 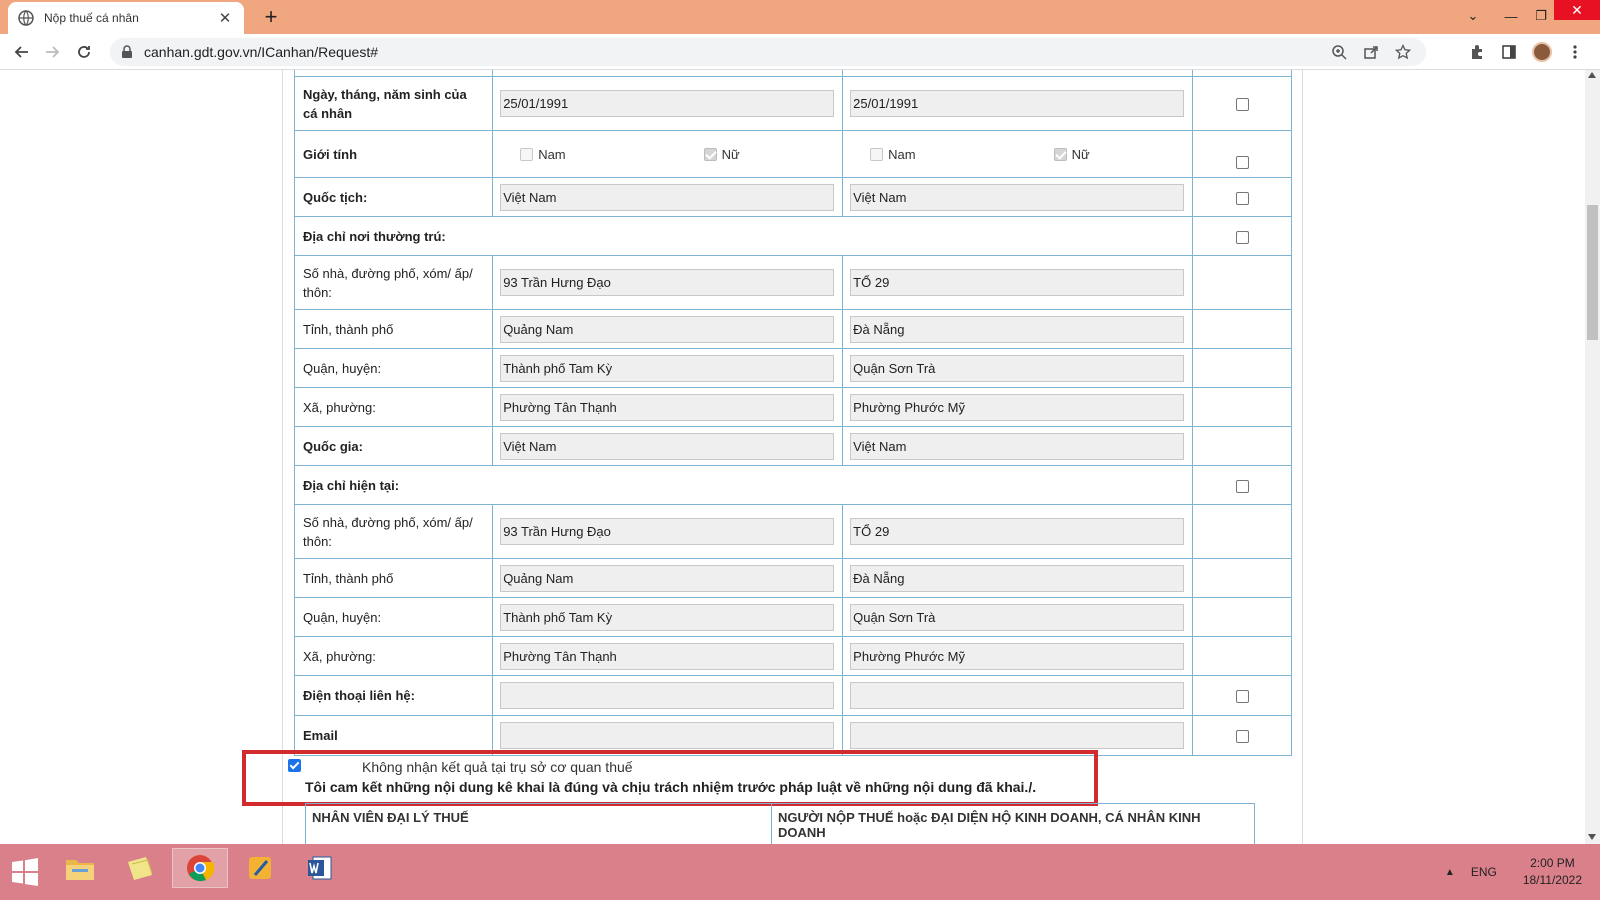 What do you see at coordinates (1450, 872) in the screenshot?
I see `tray-expand-icon: ▲` at bounding box center [1450, 872].